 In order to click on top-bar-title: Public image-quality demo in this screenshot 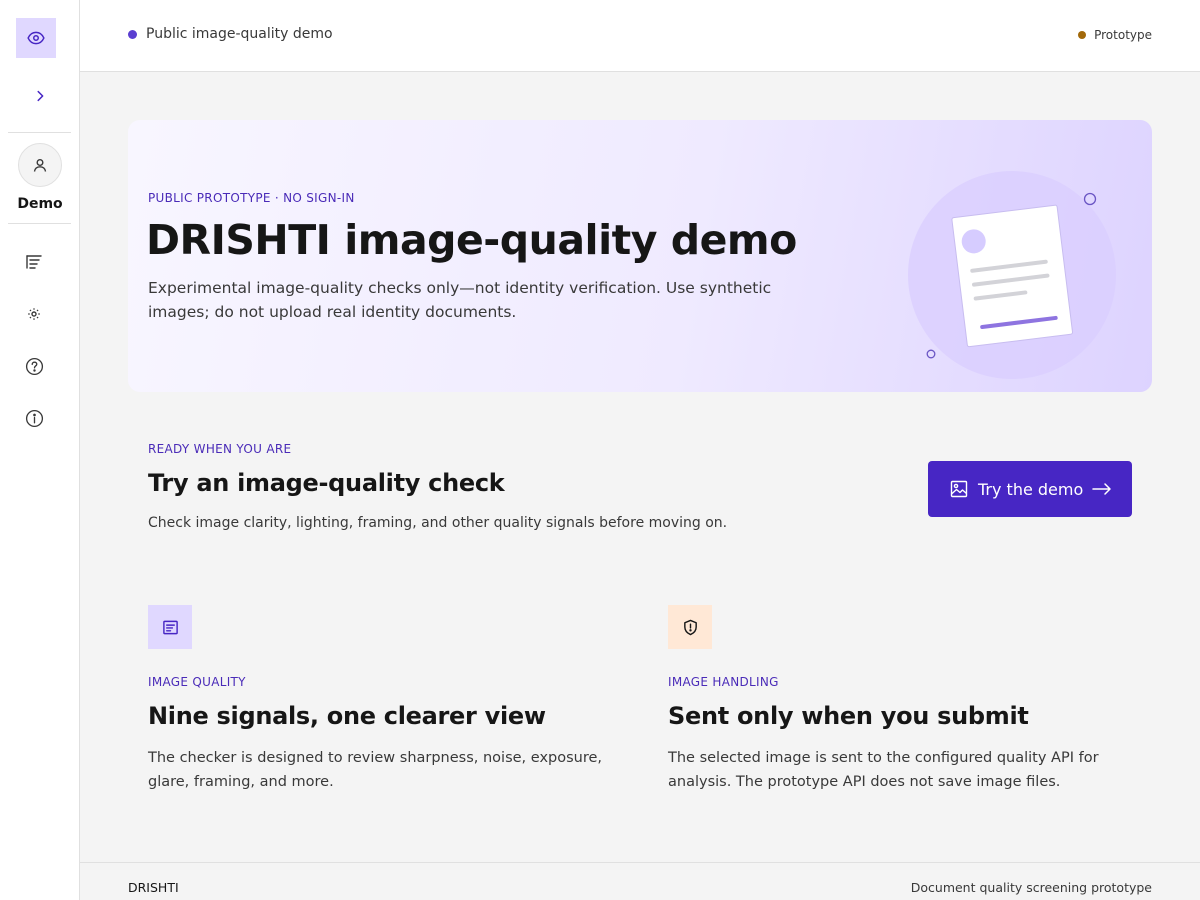, I will do `click(239, 34)`.